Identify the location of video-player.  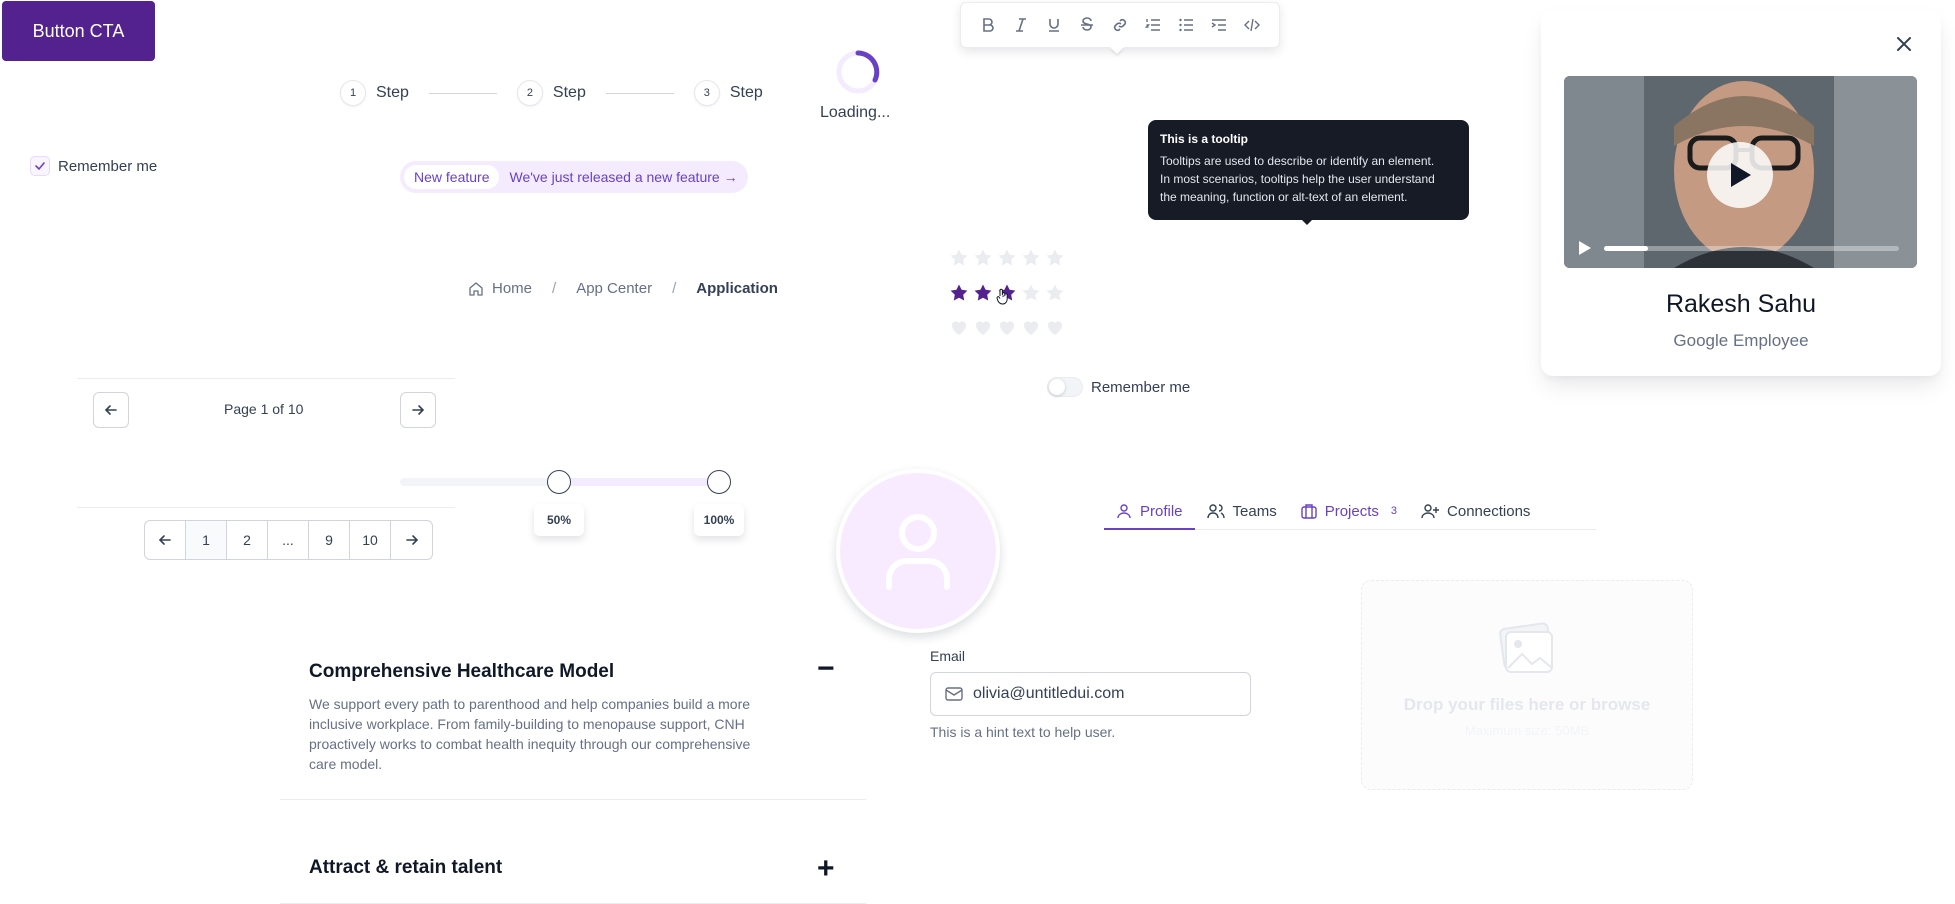
(1740, 172).